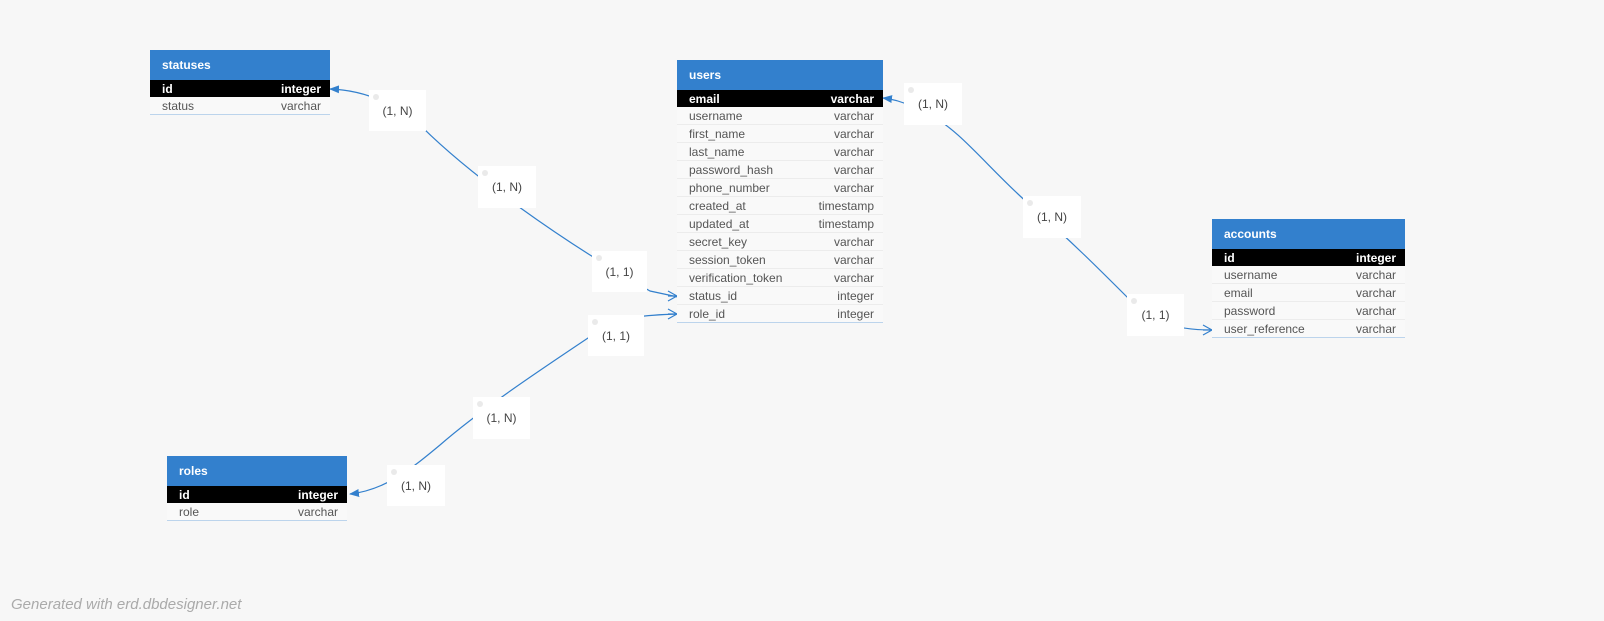 The image size is (1604, 621). I want to click on table-row: first_name varchar, so click(780, 134).